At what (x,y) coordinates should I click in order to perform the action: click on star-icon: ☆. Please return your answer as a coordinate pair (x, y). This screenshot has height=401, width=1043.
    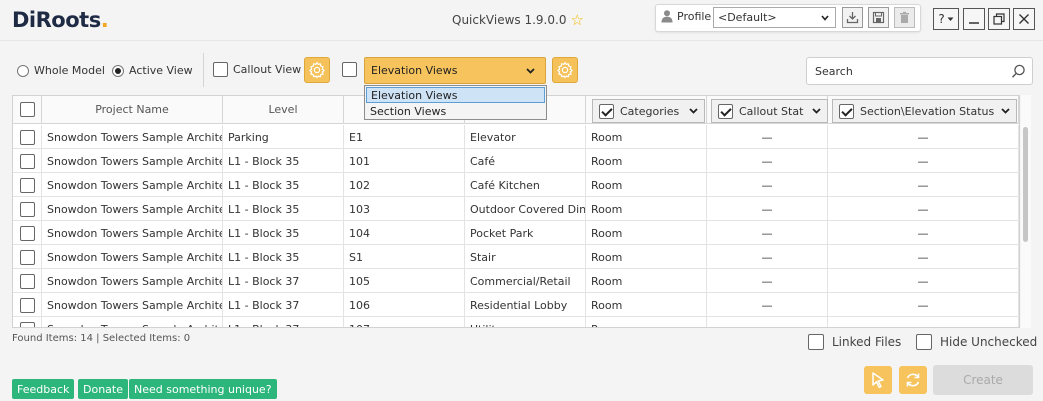
    Looking at the image, I should click on (576, 20).